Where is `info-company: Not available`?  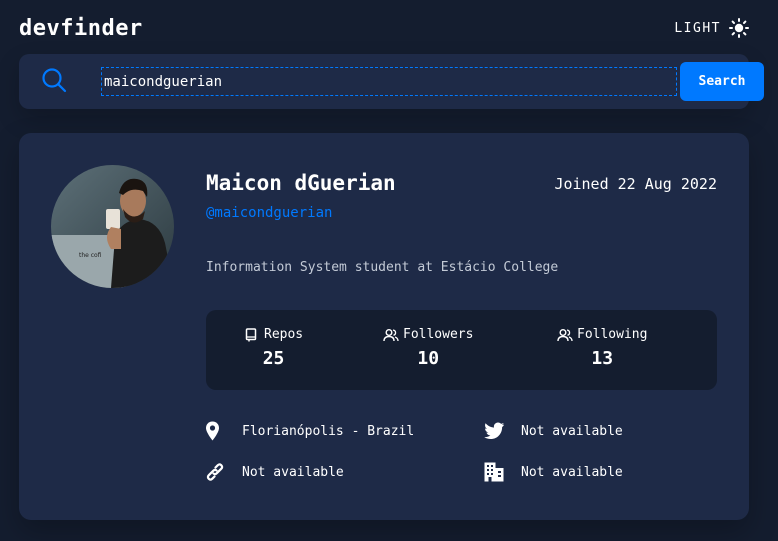
info-company: Not available is located at coordinates (553, 472).